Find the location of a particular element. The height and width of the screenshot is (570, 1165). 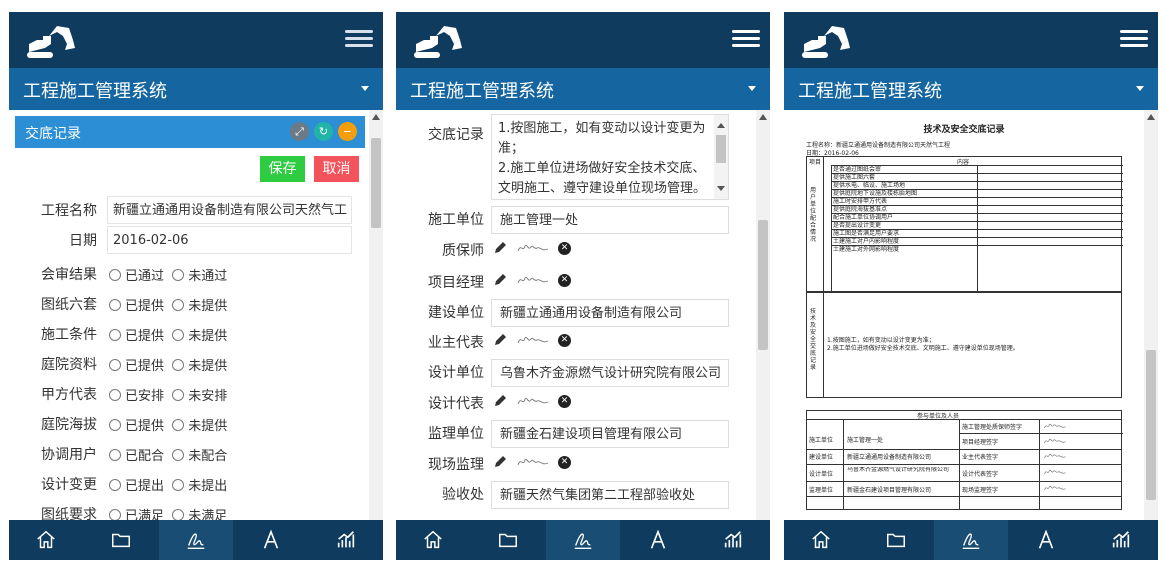

cancel-button: 取消 is located at coordinates (336, 169).